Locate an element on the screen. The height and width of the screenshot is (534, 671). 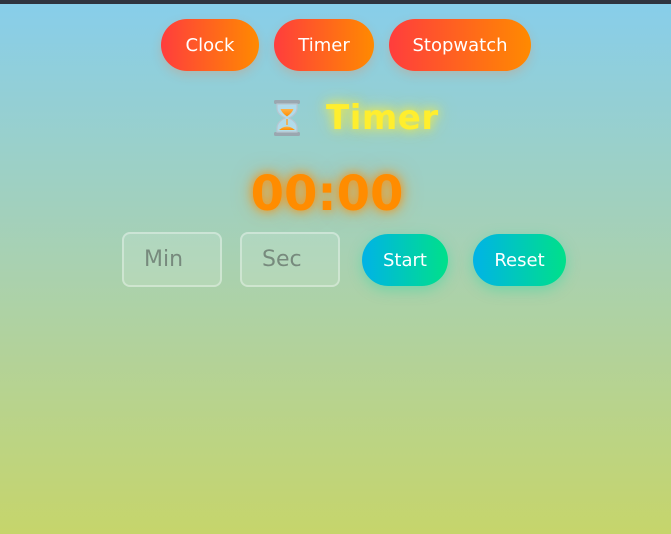
reset-button: Reset is located at coordinates (519, 260).